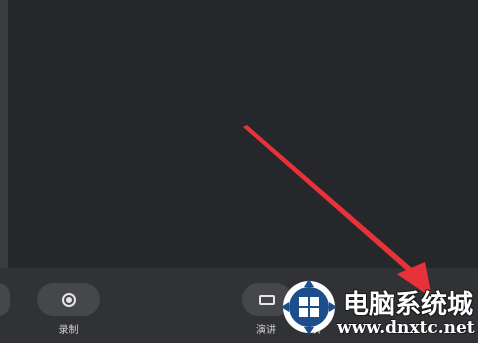  I want to click on watermark-logo, so click(309, 307).